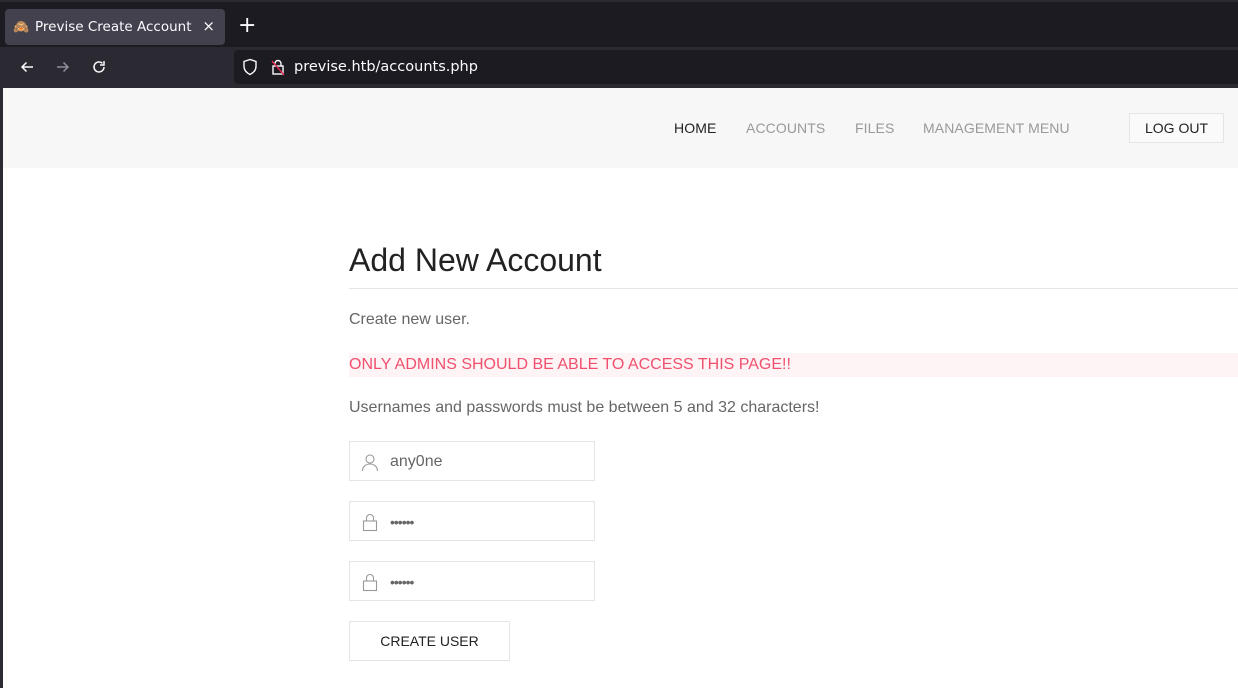 The image size is (1238, 688). I want to click on username-value: any0ne, so click(416, 461).